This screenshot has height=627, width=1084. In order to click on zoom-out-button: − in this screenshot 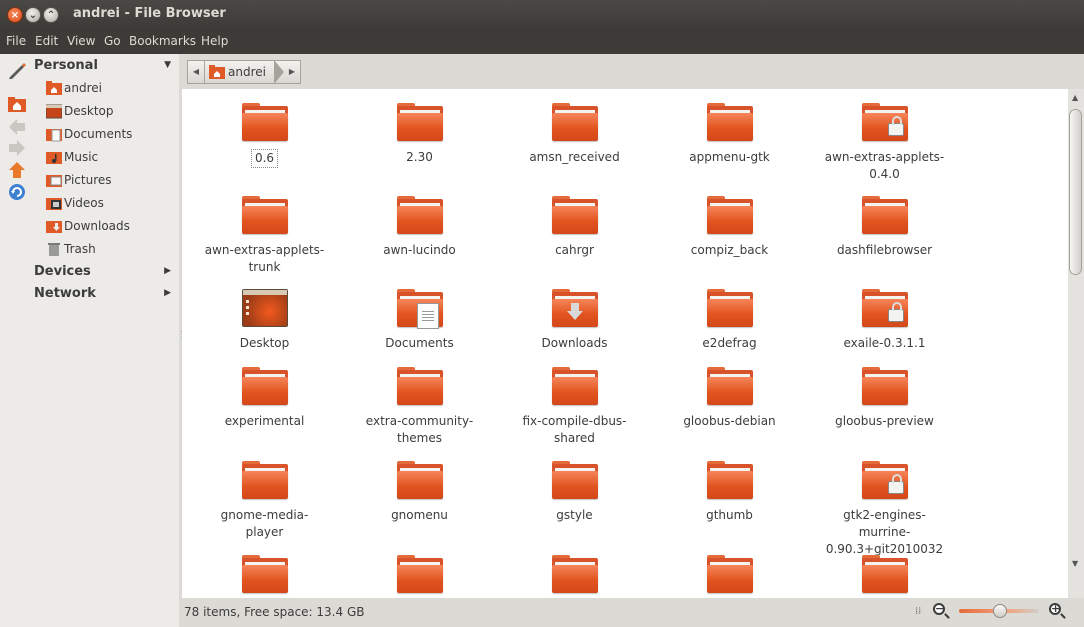, I will do `click(941, 611)`.